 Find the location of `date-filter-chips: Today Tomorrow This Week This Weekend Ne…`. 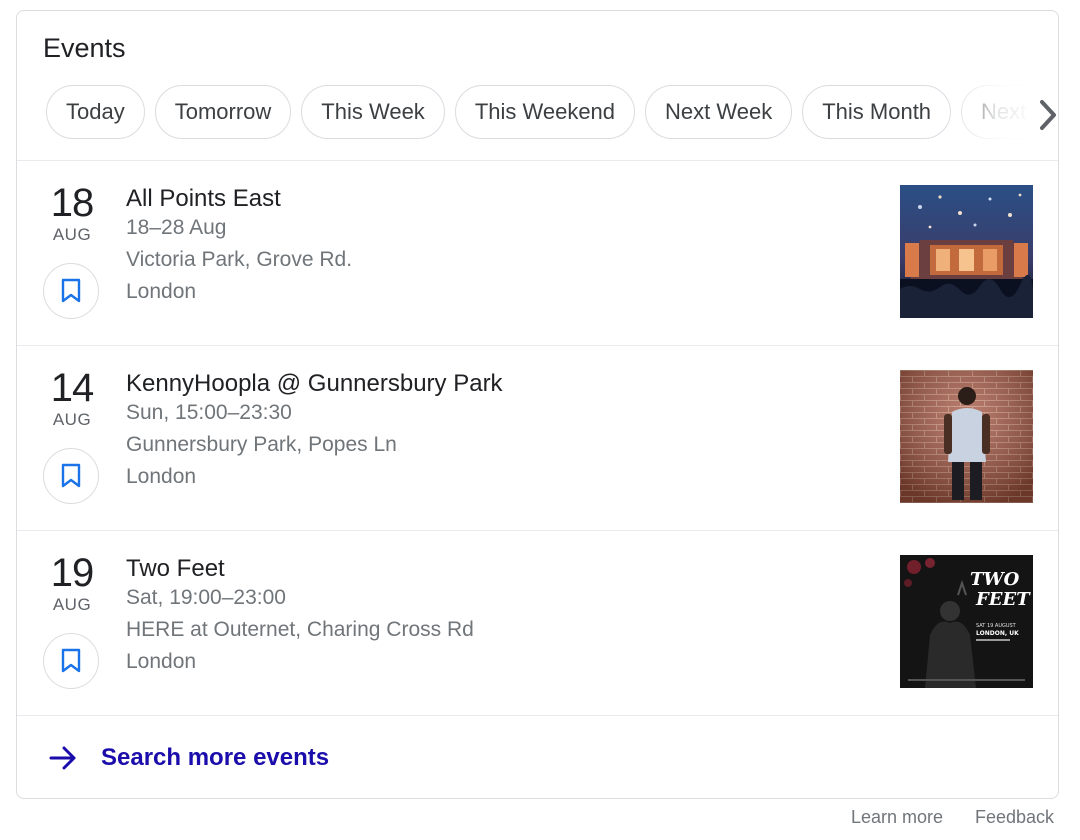

date-filter-chips: Today Tomorrow This Week This Weekend Ne… is located at coordinates (551, 113).